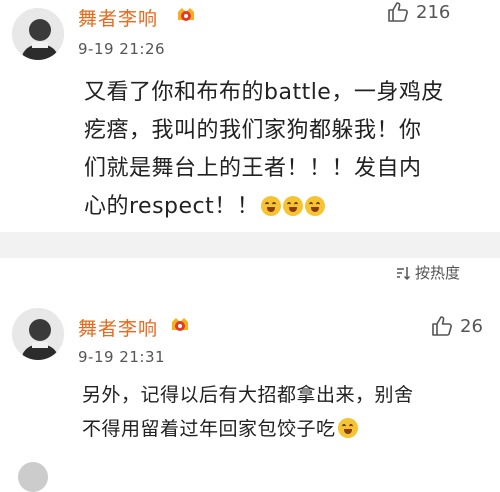  Describe the element at coordinates (456, 326) in the screenshot. I see `like-button: 26` at that location.